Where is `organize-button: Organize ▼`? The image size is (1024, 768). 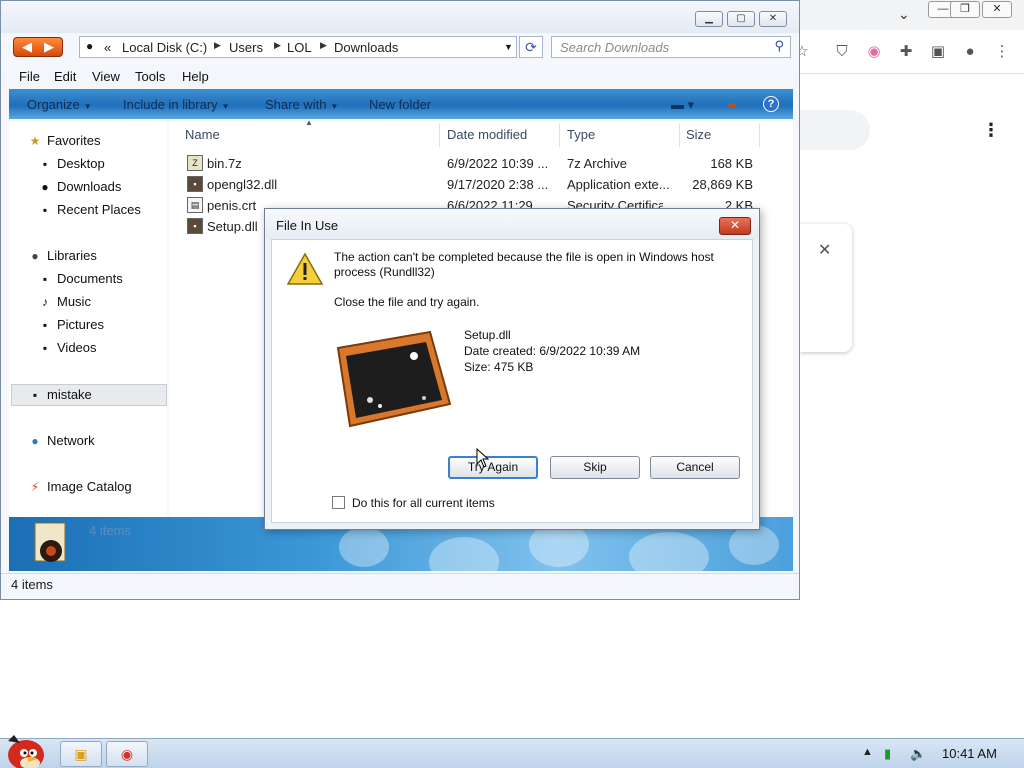 organize-button: Organize ▼ is located at coordinates (59, 104).